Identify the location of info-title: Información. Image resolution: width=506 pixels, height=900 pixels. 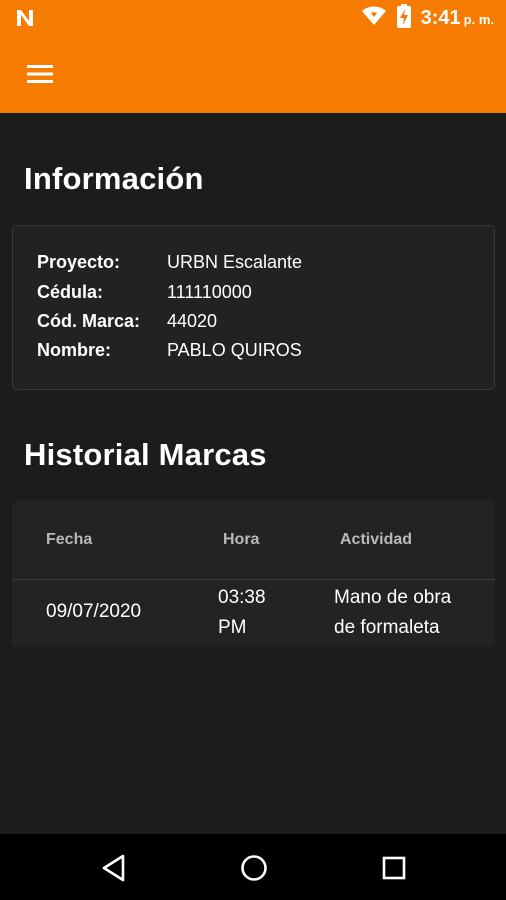
(114, 178).